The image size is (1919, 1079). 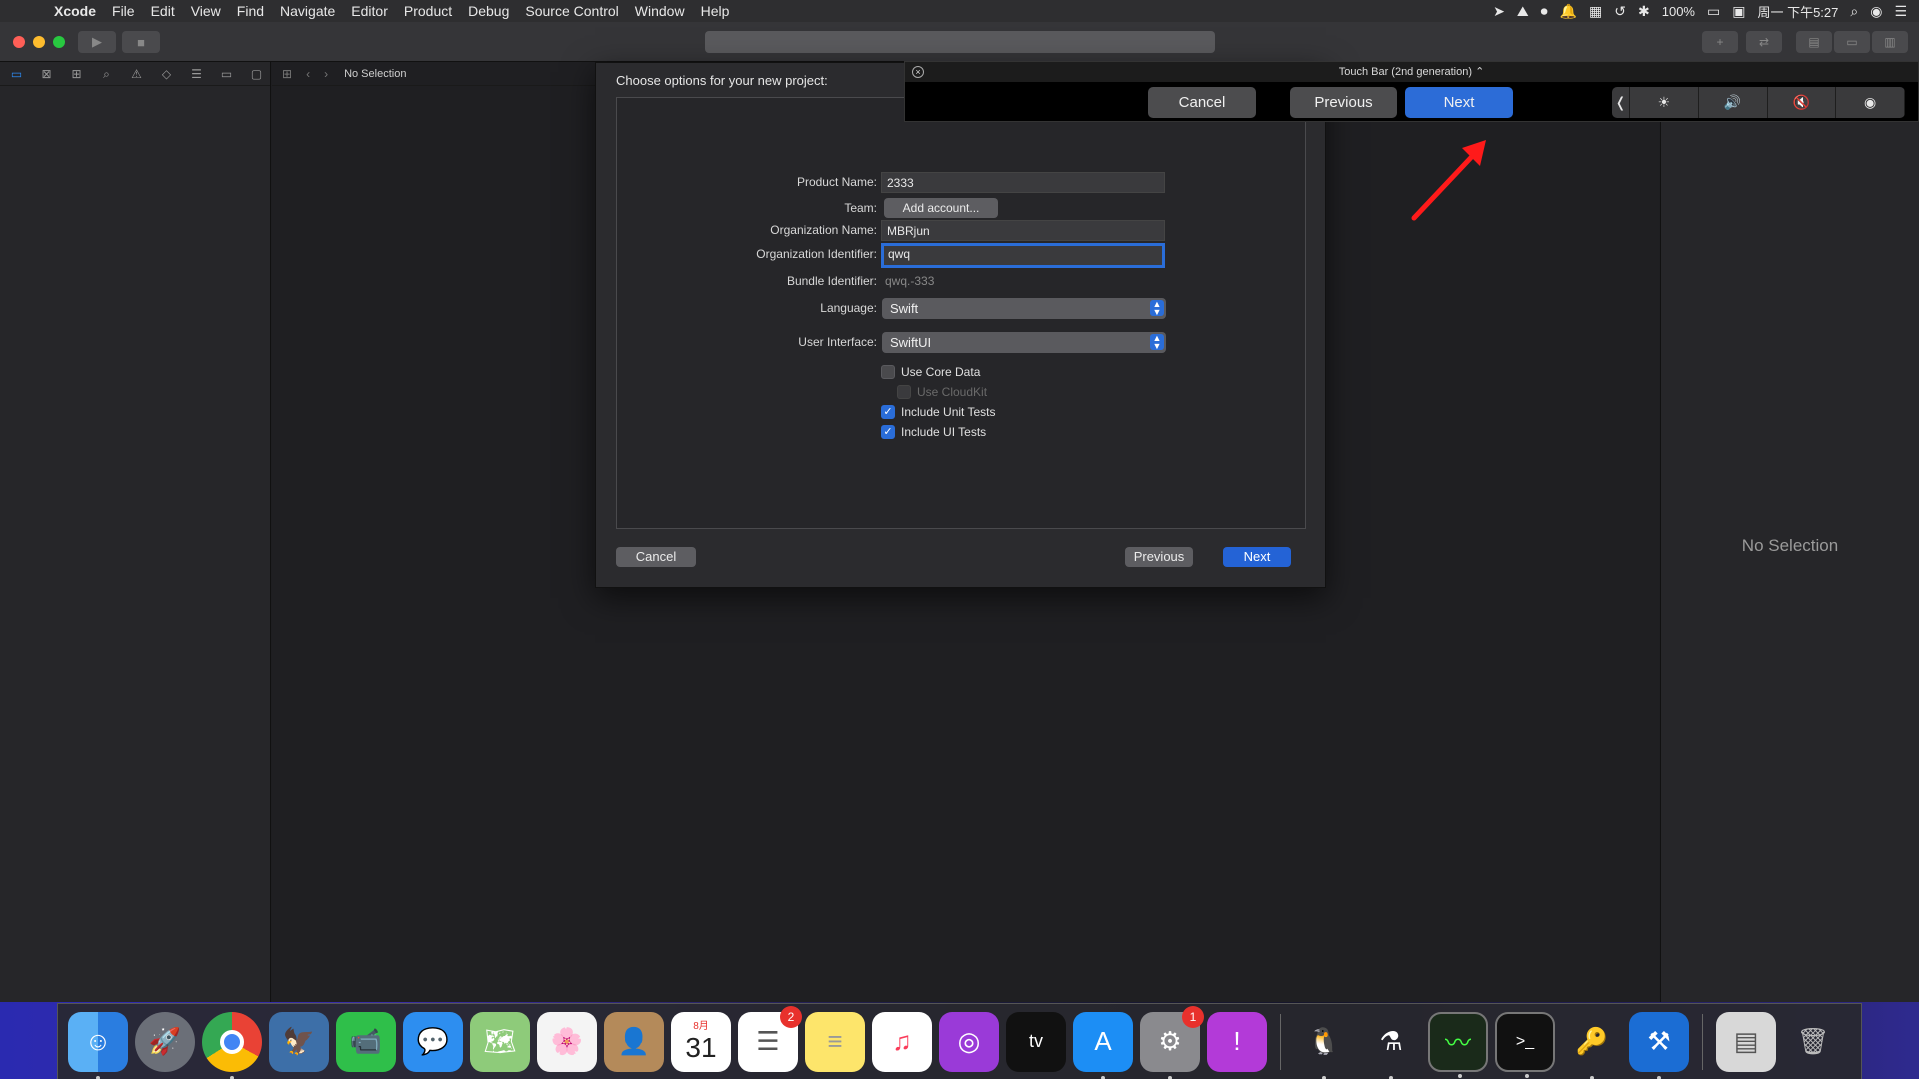 I want to click on spotlight-icon: ⌕, so click(x=1854, y=11).